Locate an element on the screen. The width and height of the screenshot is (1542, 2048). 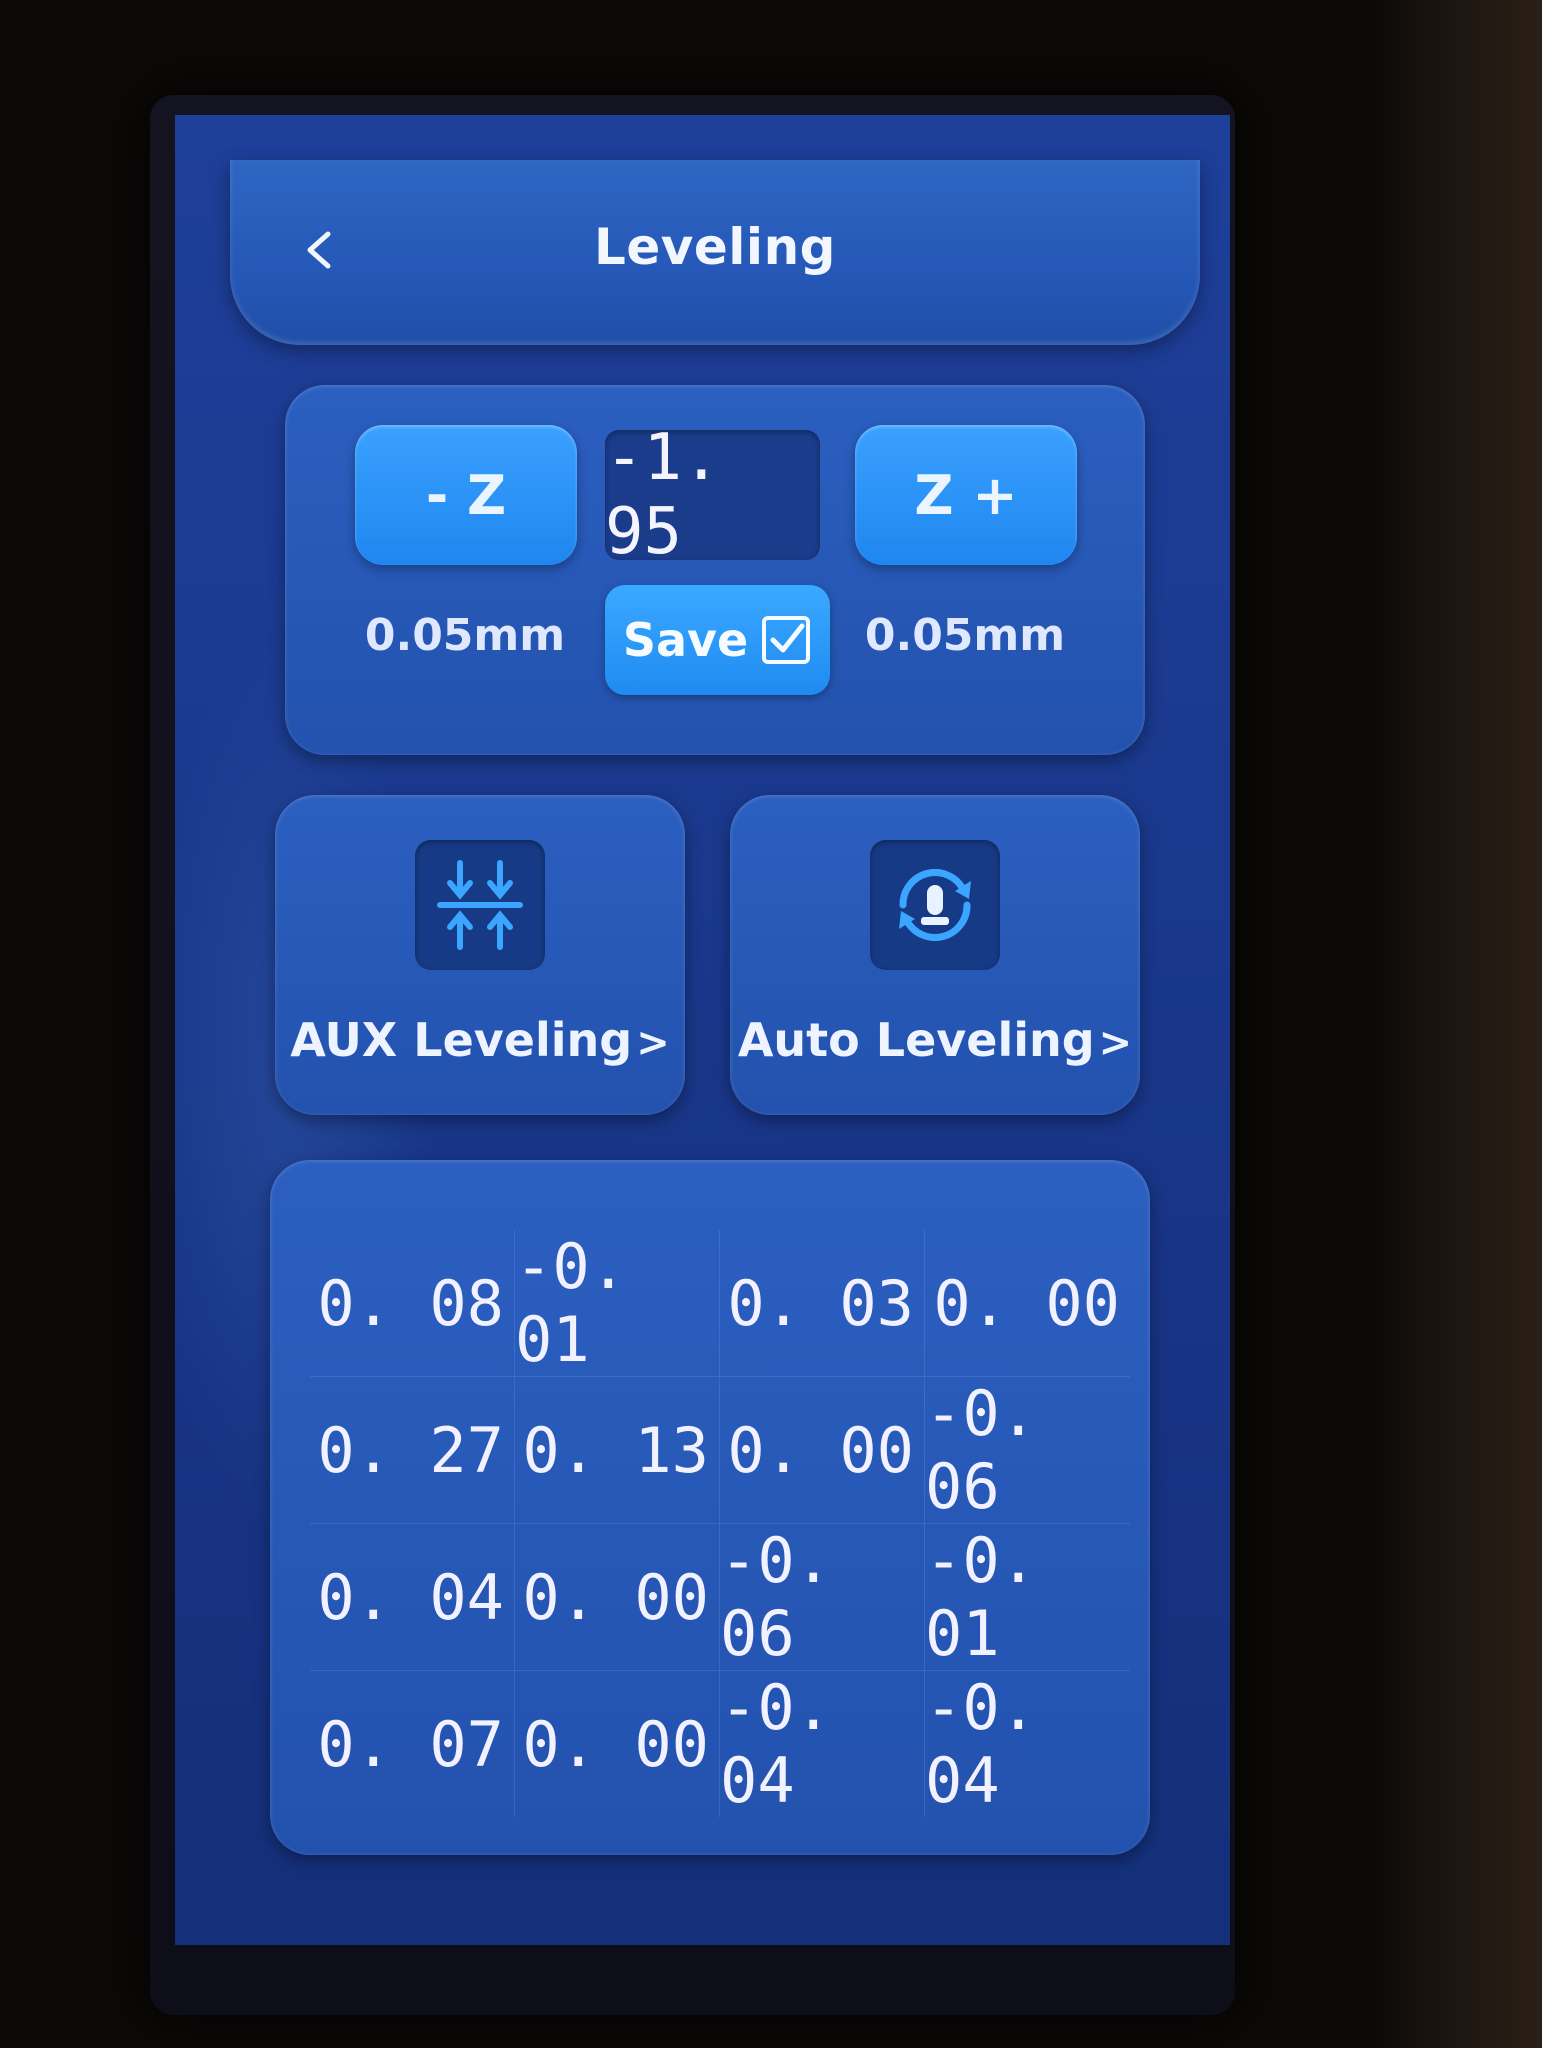
auto-leveling-label: Auto Leveling > is located at coordinates (935, 1040).